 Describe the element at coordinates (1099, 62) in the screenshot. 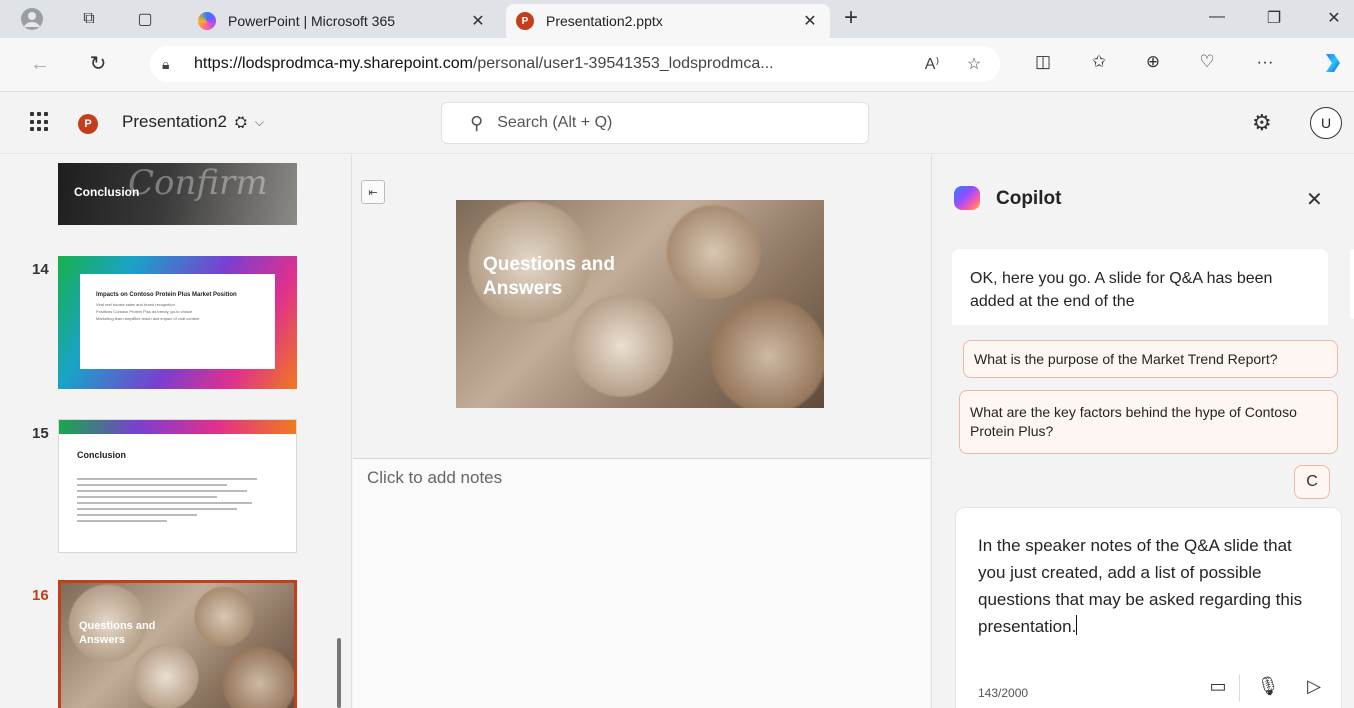

I see `favorites-icon: ✩` at that location.